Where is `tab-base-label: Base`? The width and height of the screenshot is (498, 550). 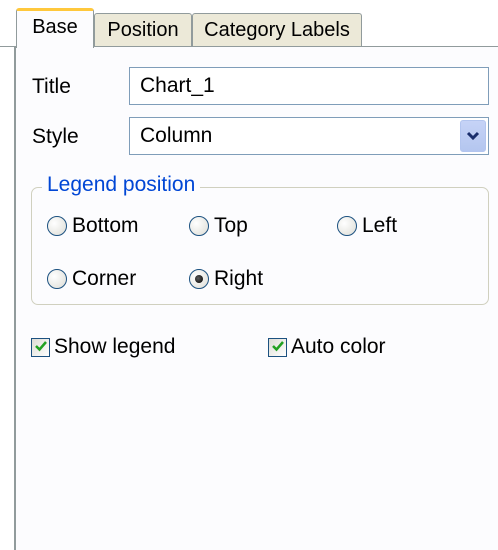 tab-base-label: Base is located at coordinates (55, 27).